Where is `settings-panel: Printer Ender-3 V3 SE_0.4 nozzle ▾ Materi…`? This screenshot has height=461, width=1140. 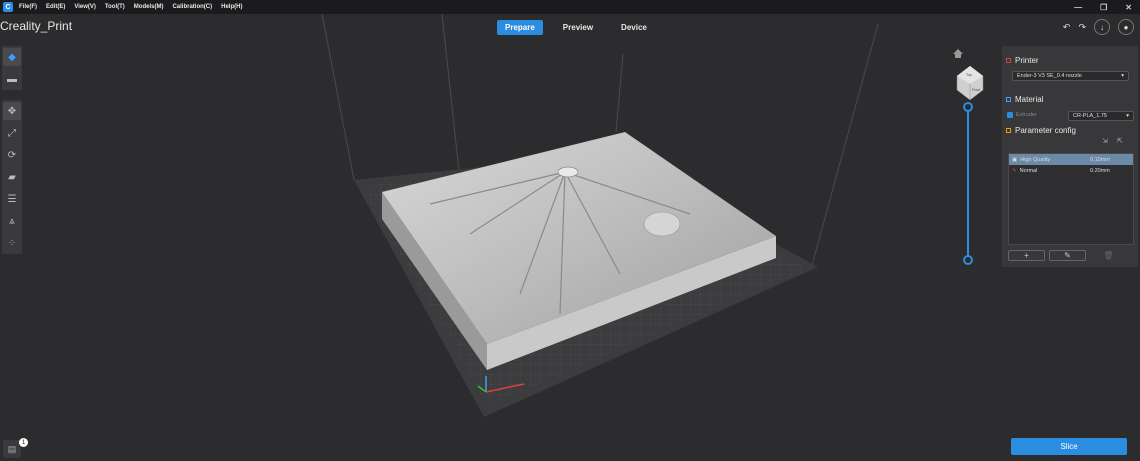 settings-panel: Printer Ender-3 V3 SE_0.4 nozzle ▾ Materi… is located at coordinates (1070, 156).